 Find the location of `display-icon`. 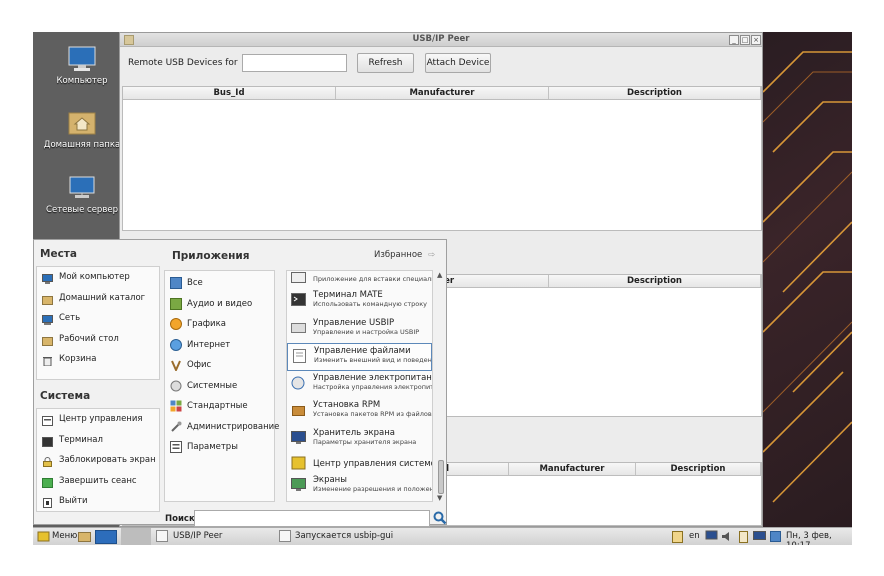

display-icon is located at coordinates (298, 485).